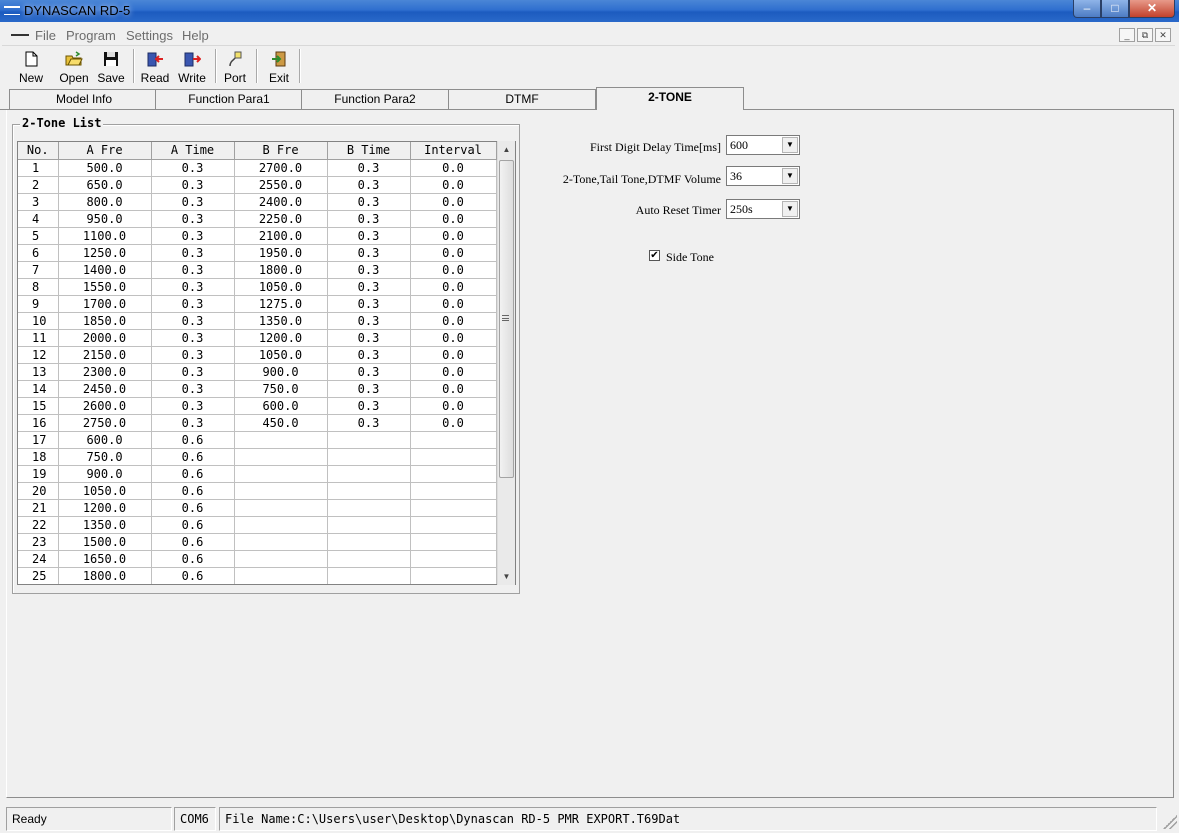 The height and width of the screenshot is (833, 1179). Describe the element at coordinates (105, 202) in the screenshot. I see `table-cell: 800.0` at that location.